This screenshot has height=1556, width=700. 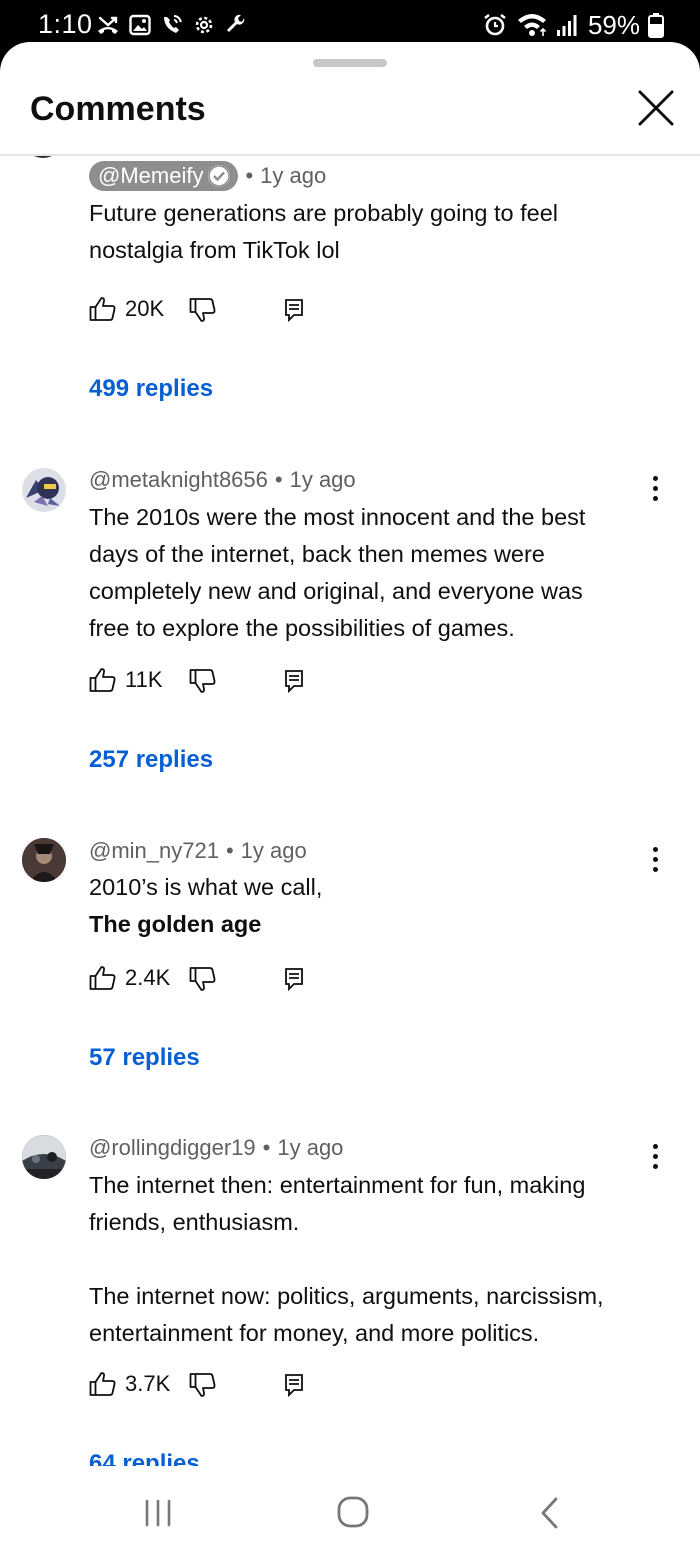 What do you see at coordinates (374, 906) in the screenshot?
I see `comment-text: 2010’s is what we call, The golden age` at bounding box center [374, 906].